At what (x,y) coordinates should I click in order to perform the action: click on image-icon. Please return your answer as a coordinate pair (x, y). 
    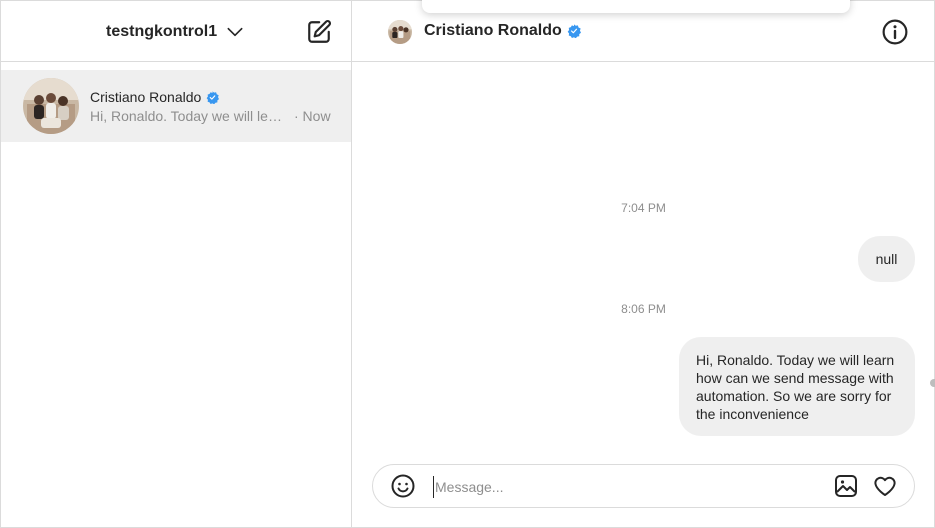
    Looking at the image, I should click on (846, 486).